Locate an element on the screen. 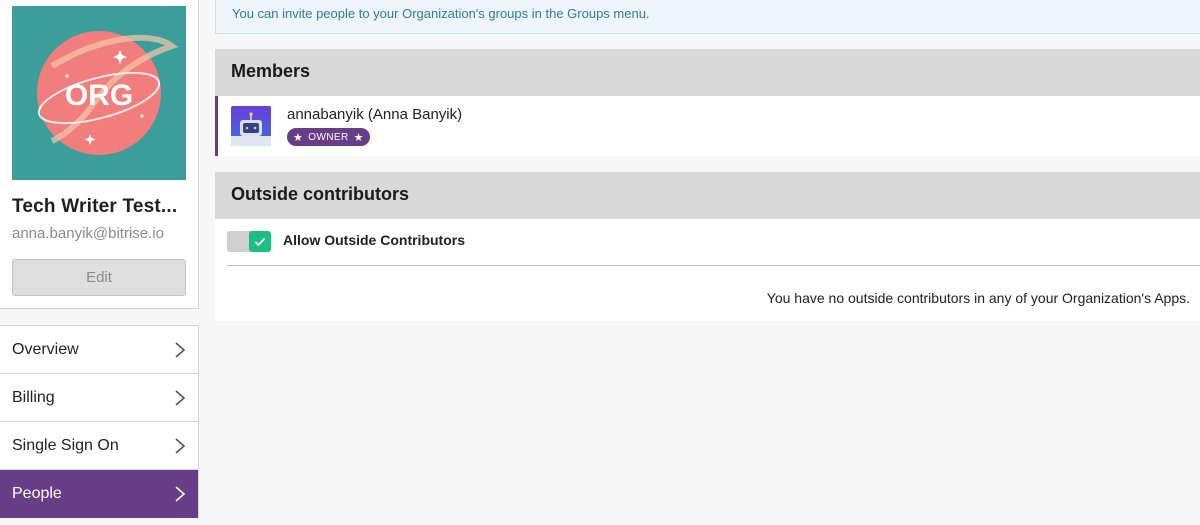  sidebar-item-people: People is located at coordinates (99, 494).